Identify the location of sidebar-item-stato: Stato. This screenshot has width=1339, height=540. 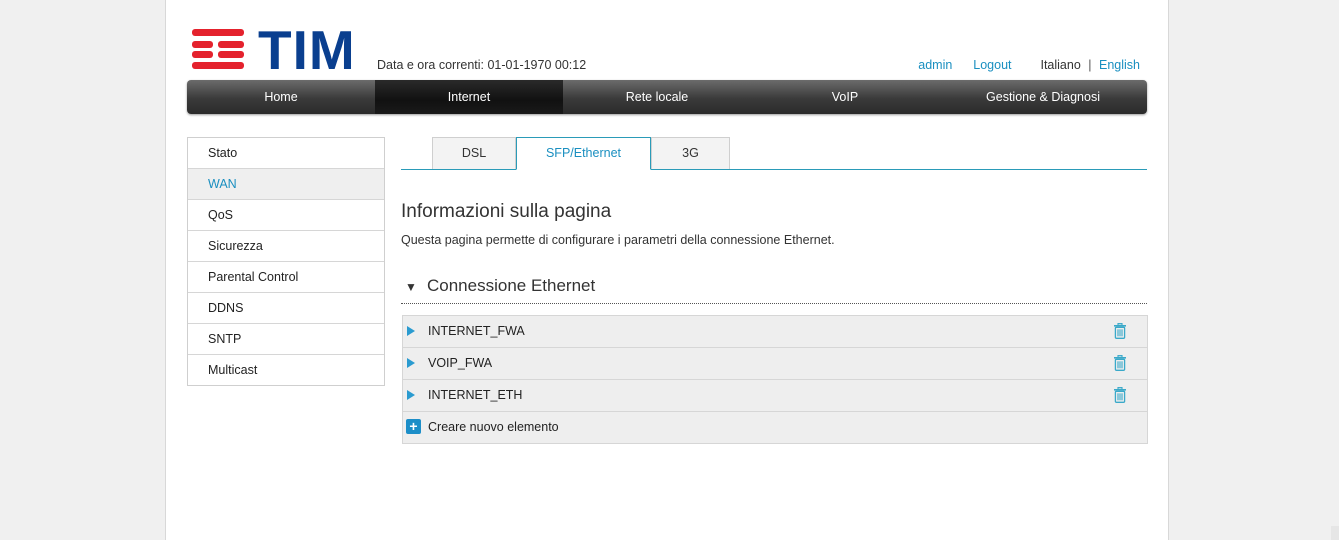
(286, 153).